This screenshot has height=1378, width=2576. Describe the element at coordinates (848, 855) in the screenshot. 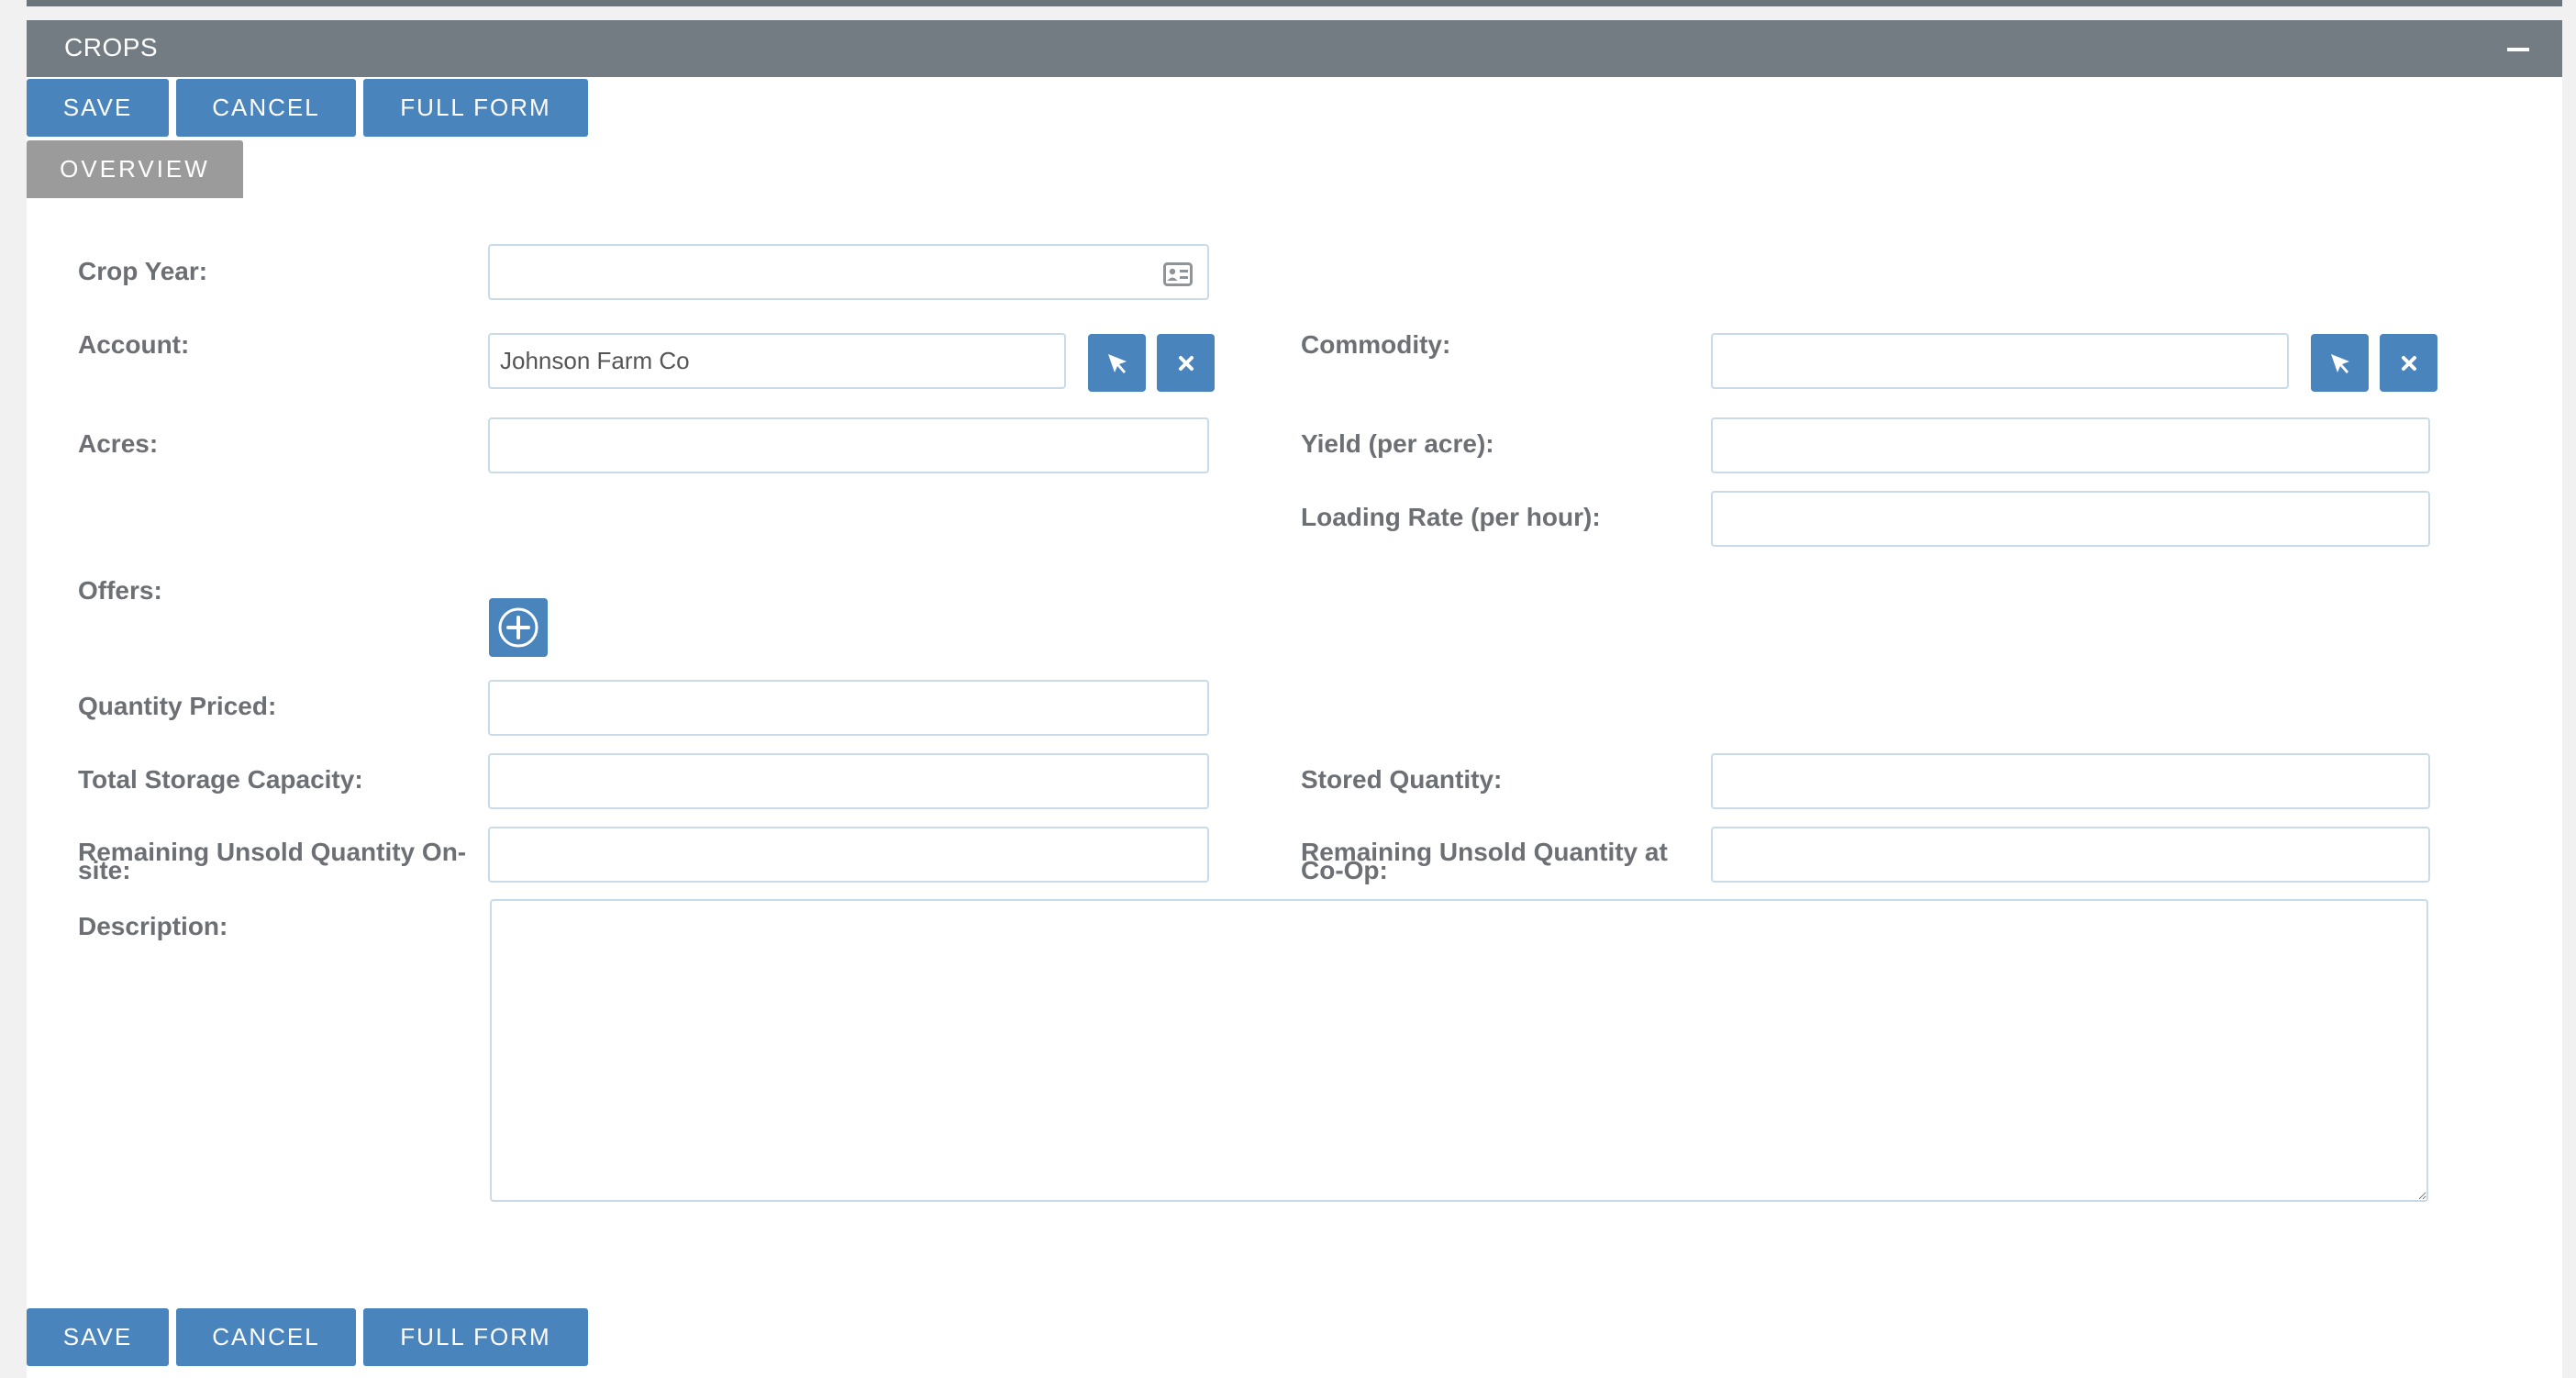

I see `remaining-onsite-field` at that location.